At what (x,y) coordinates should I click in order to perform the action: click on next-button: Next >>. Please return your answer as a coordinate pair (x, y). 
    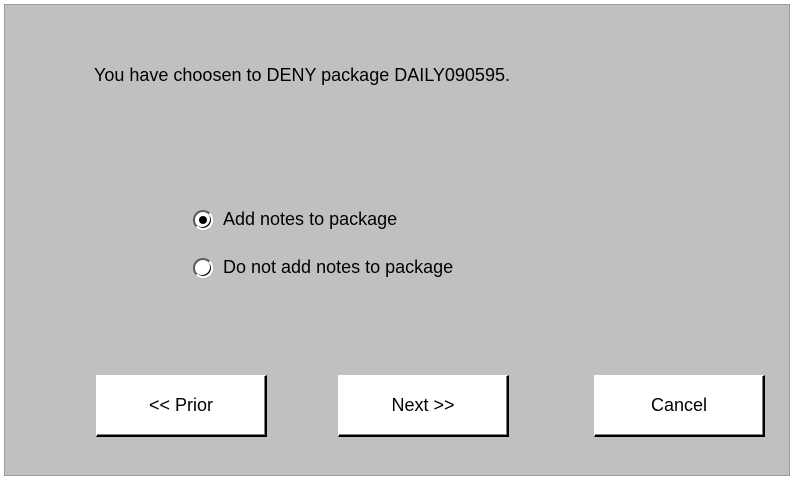
    Looking at the image, I should click on (423, 406).